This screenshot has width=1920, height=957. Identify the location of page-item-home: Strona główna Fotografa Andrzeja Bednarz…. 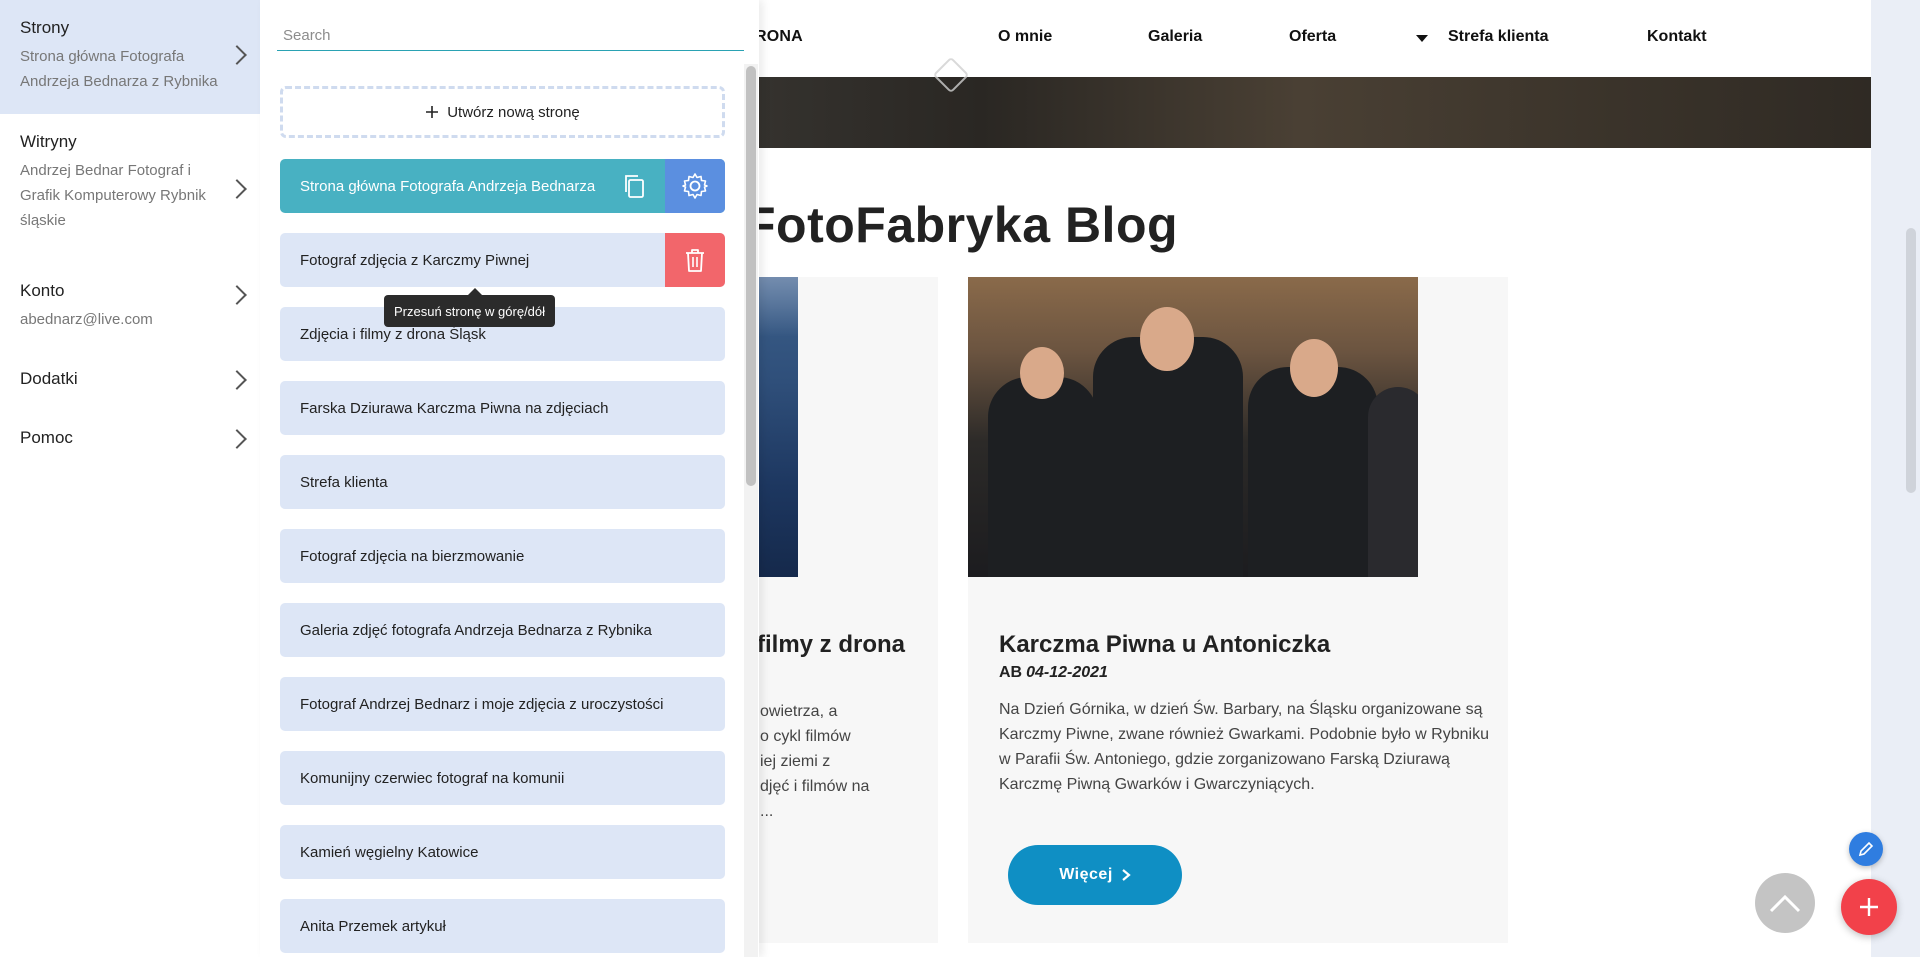
(502, 186).